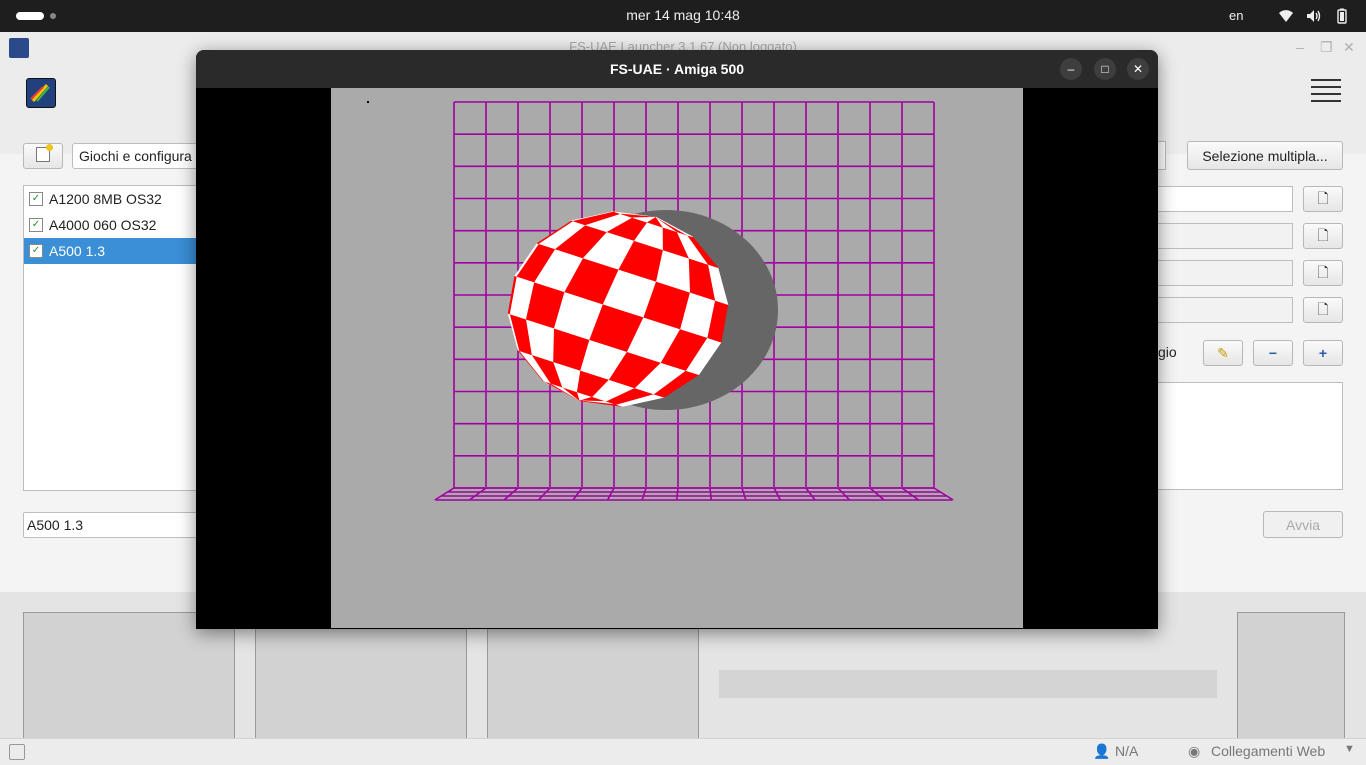 This screenshot has height=765, width=1366. I want to click on main-menu-icon, so click(1326, 92).